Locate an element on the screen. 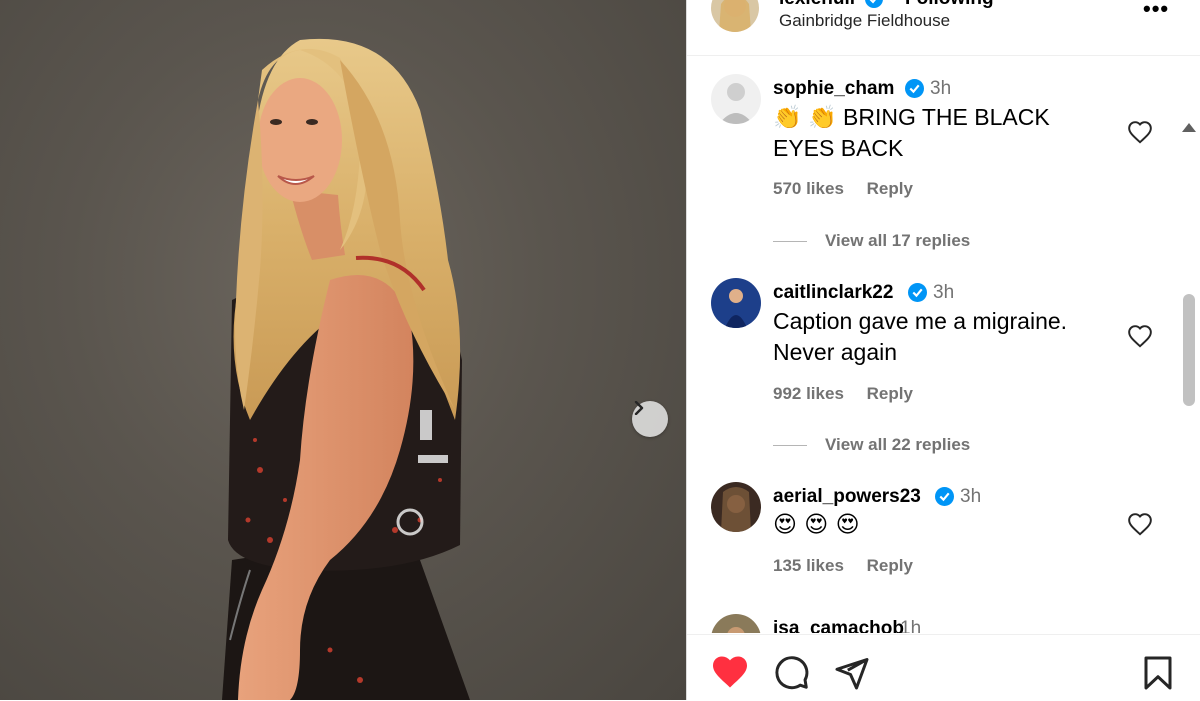 The image size is (1200, 701). heart-filled-icon is located at coordinates (730, 672).